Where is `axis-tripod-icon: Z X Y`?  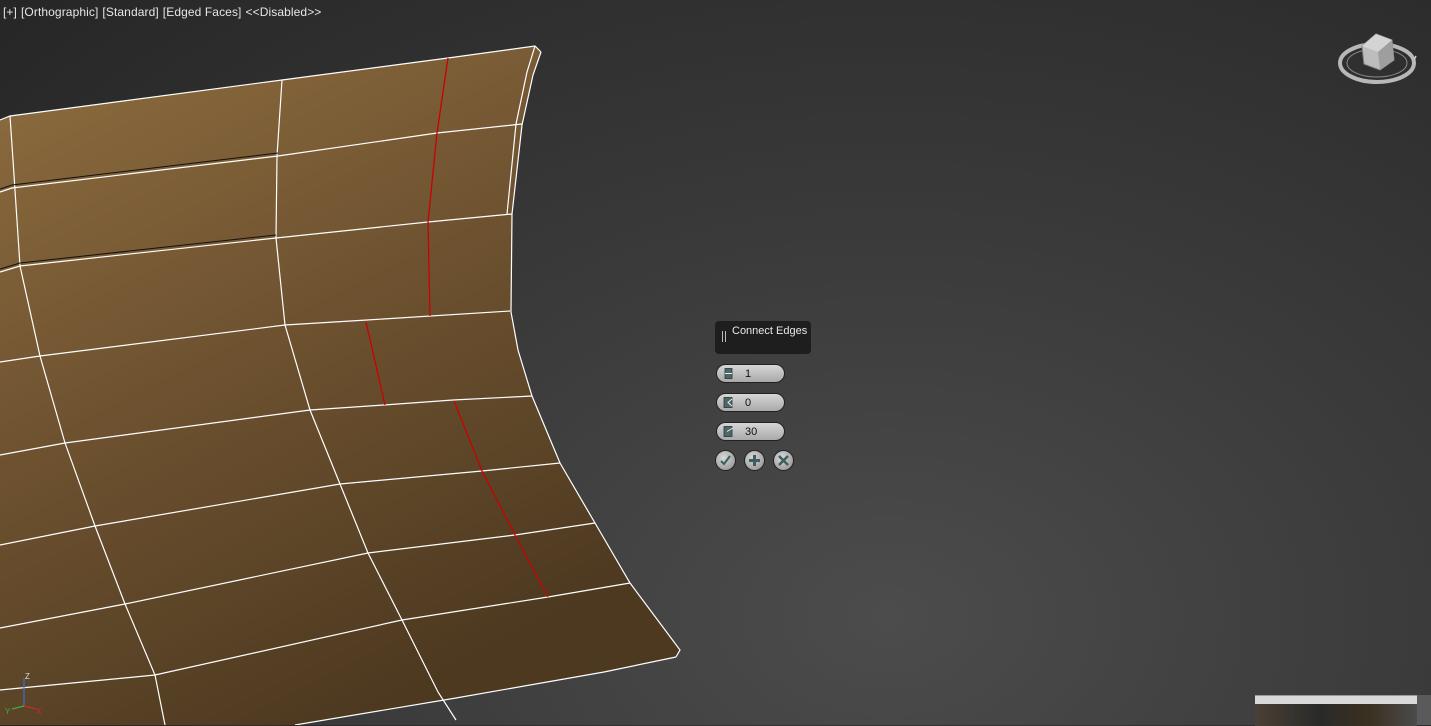 axis-tripod-icon: Z X Y is located at coordinates (23, 694).